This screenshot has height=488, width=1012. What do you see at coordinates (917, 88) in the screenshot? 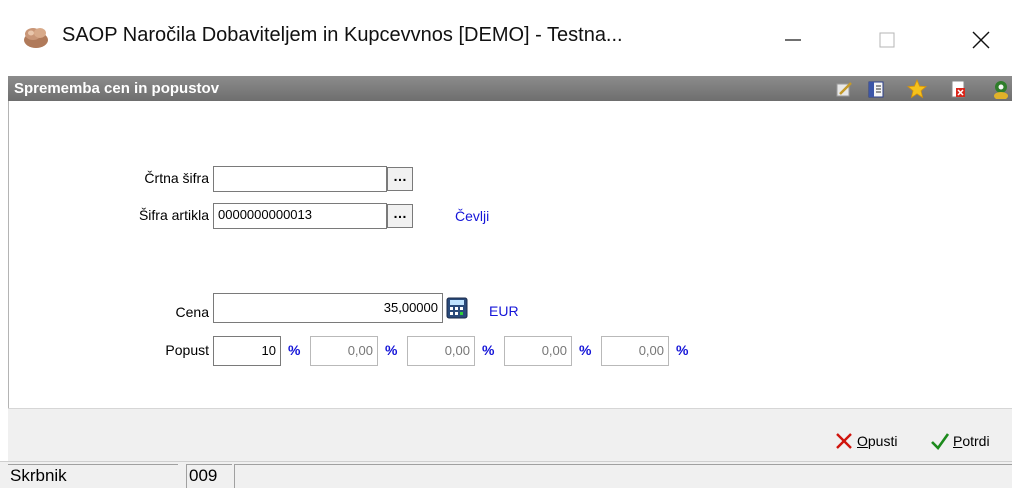
I see `favorite-star-icon` at bounding box center [917, 88].